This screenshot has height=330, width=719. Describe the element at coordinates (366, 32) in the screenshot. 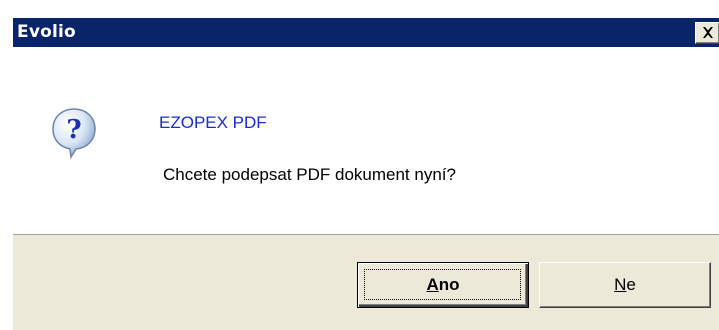

I see `title-bar: Evolio` at that location.